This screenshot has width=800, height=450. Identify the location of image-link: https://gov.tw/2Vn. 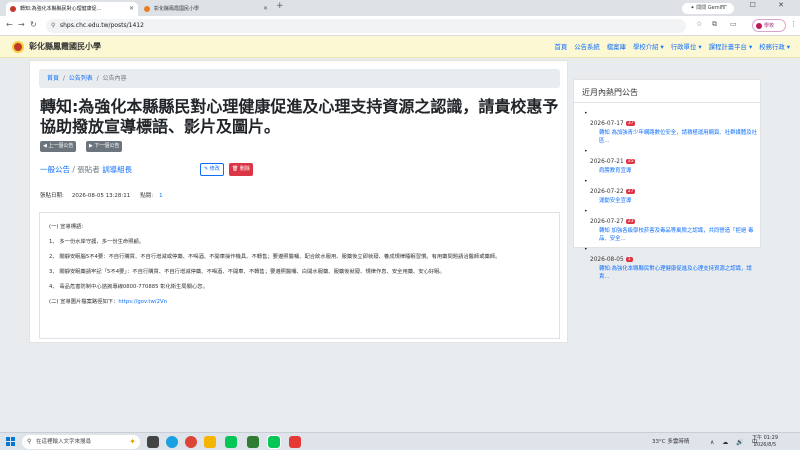
(142, 302).